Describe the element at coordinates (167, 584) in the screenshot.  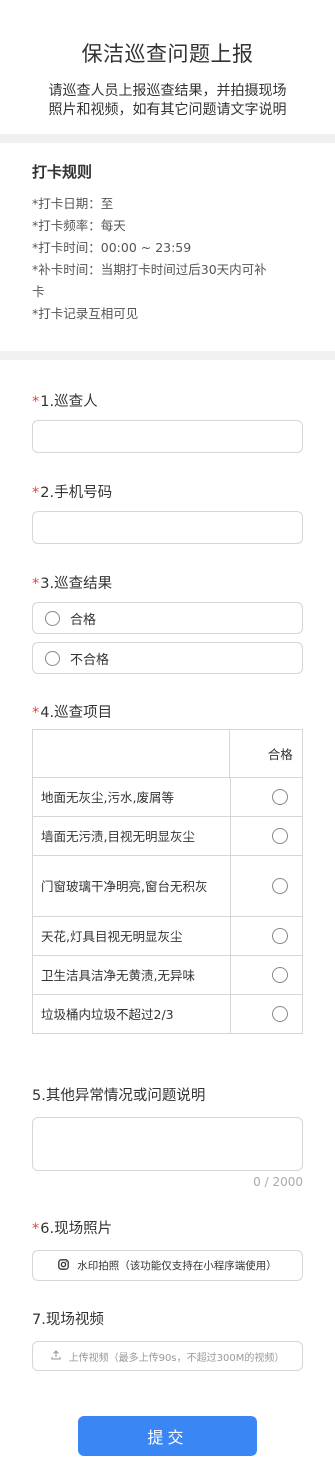
I see `question-label: *3.巡查结果` at that location.